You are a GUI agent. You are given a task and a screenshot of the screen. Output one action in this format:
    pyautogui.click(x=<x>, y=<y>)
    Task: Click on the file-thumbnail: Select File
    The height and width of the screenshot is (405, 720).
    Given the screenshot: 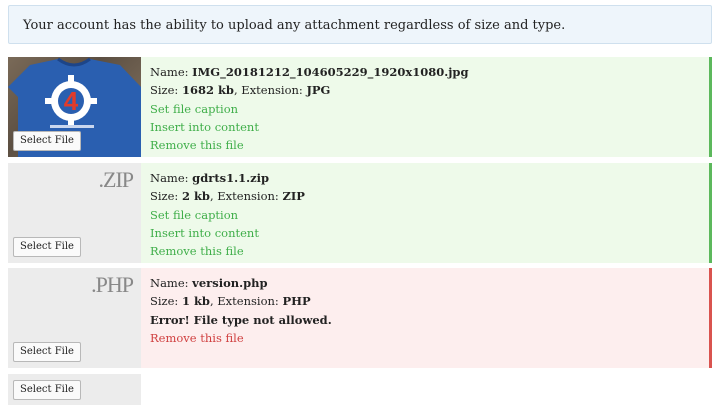 What is the action you would take?
    pyautogui.click(x=74, y=389)
    